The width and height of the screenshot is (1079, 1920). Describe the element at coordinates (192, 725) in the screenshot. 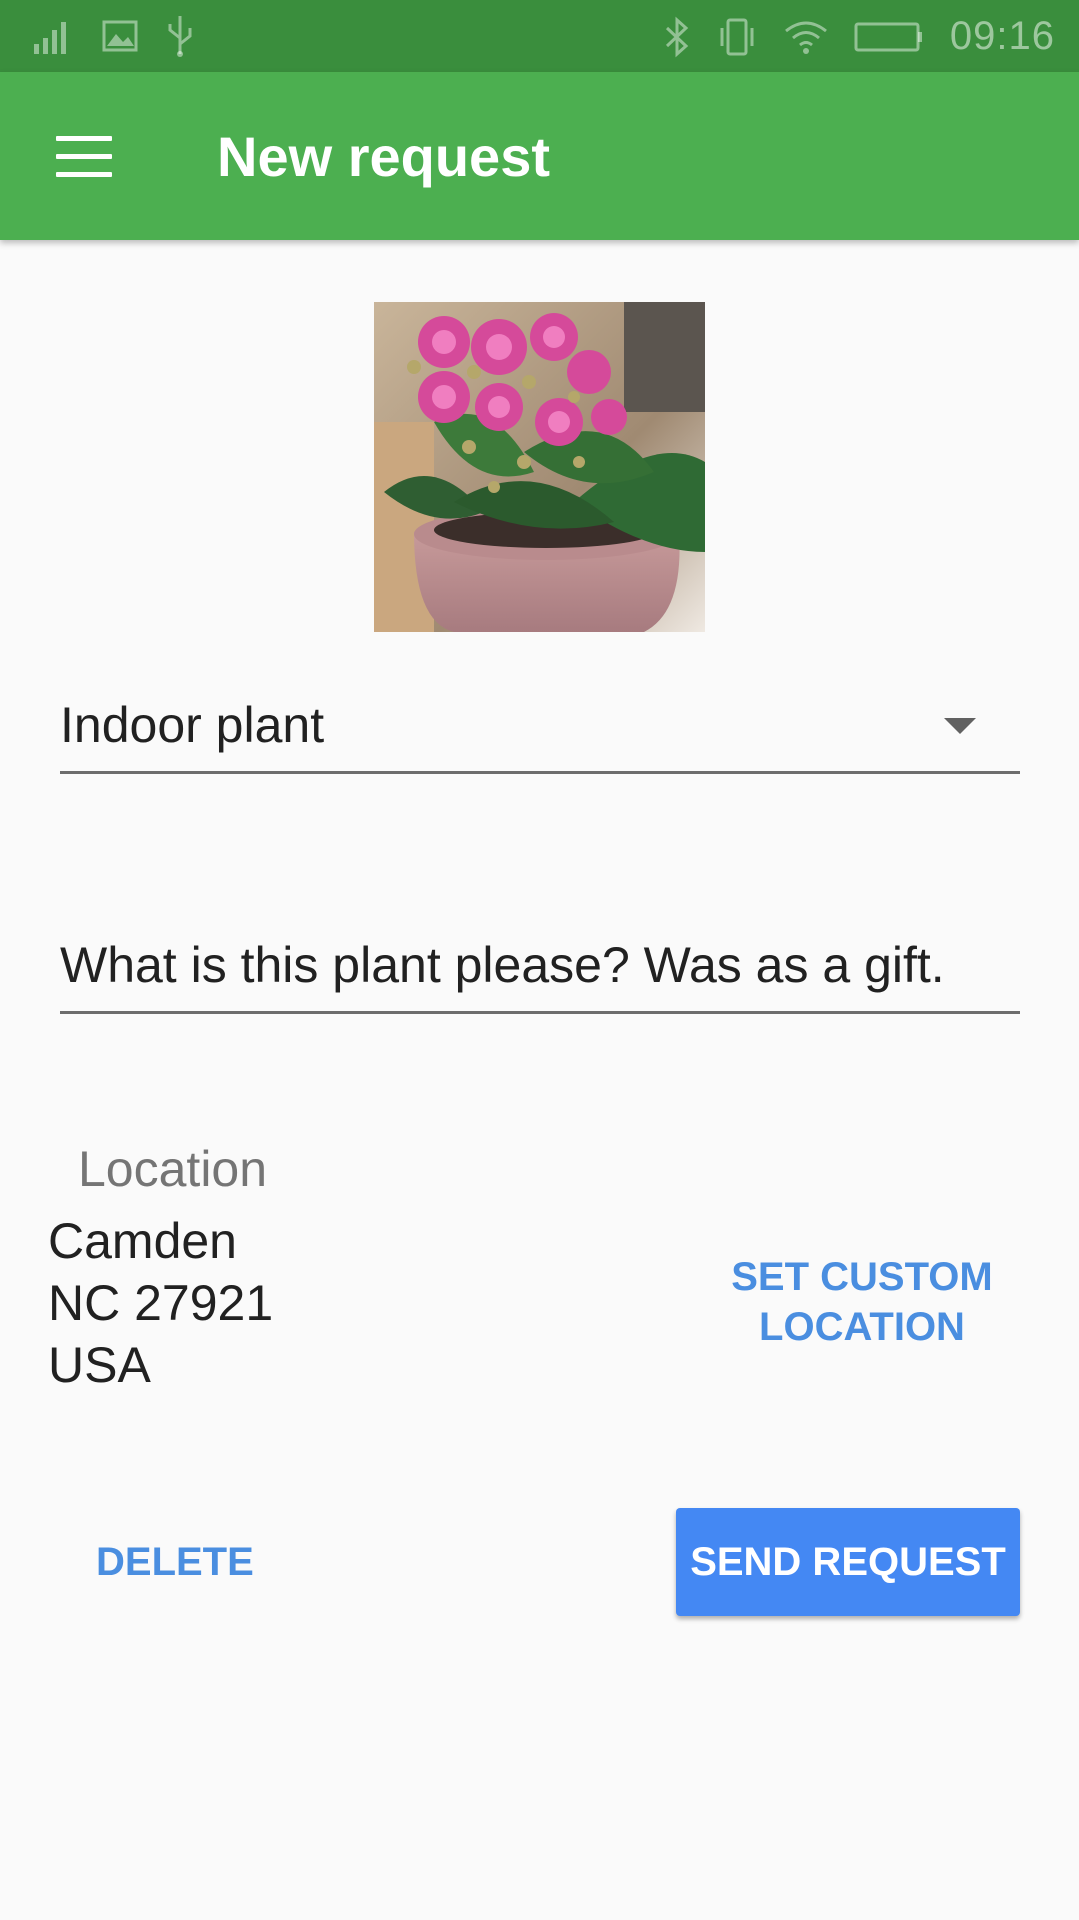

I see `category-value: Indoor plant` at that location.